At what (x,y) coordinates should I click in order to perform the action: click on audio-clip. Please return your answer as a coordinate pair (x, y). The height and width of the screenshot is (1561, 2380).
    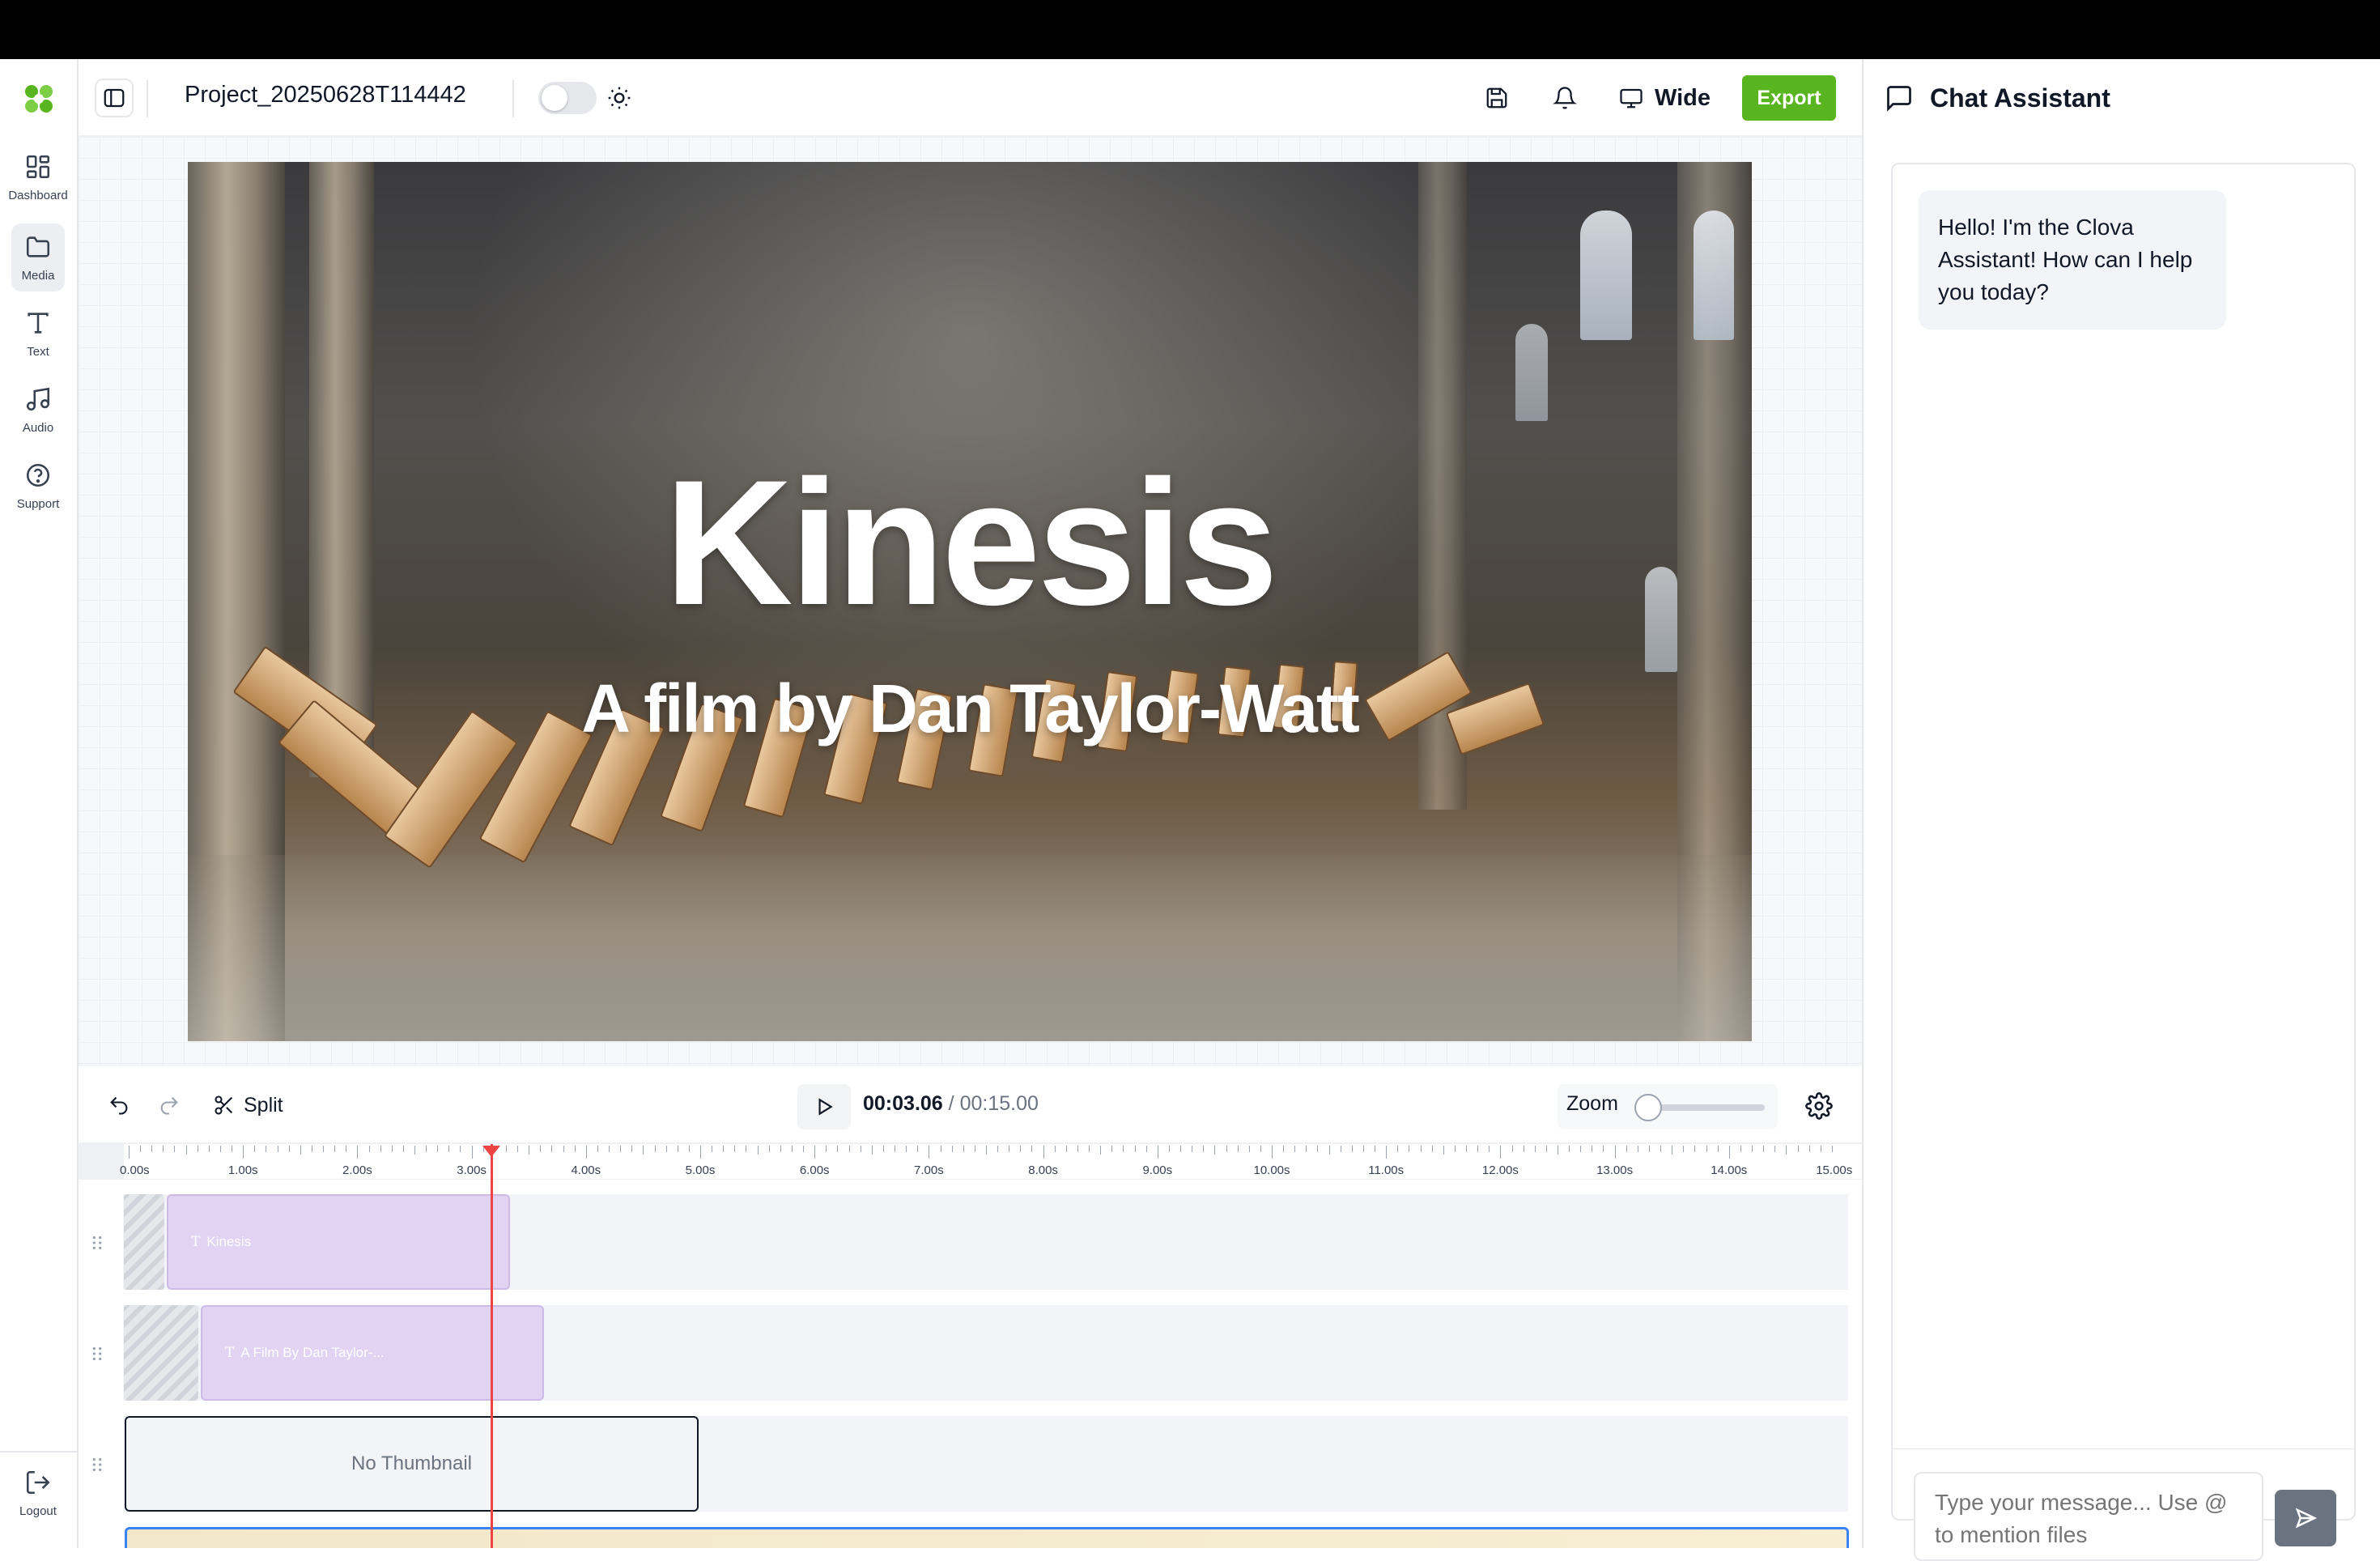
    Looking at the image, I should click on (987, 1538).